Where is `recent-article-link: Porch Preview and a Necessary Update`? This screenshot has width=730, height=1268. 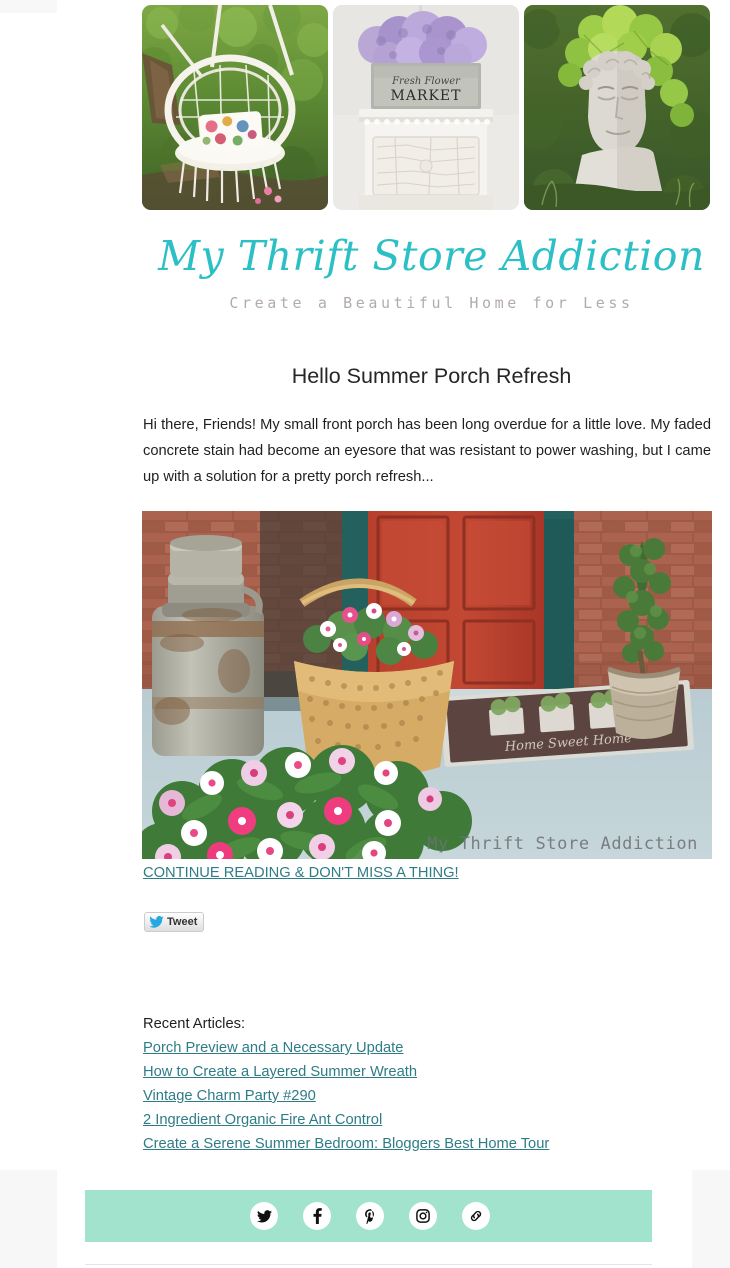 recent-article-link: Porch Preview and a Necessary Update is located at coordinates (273, 1048).